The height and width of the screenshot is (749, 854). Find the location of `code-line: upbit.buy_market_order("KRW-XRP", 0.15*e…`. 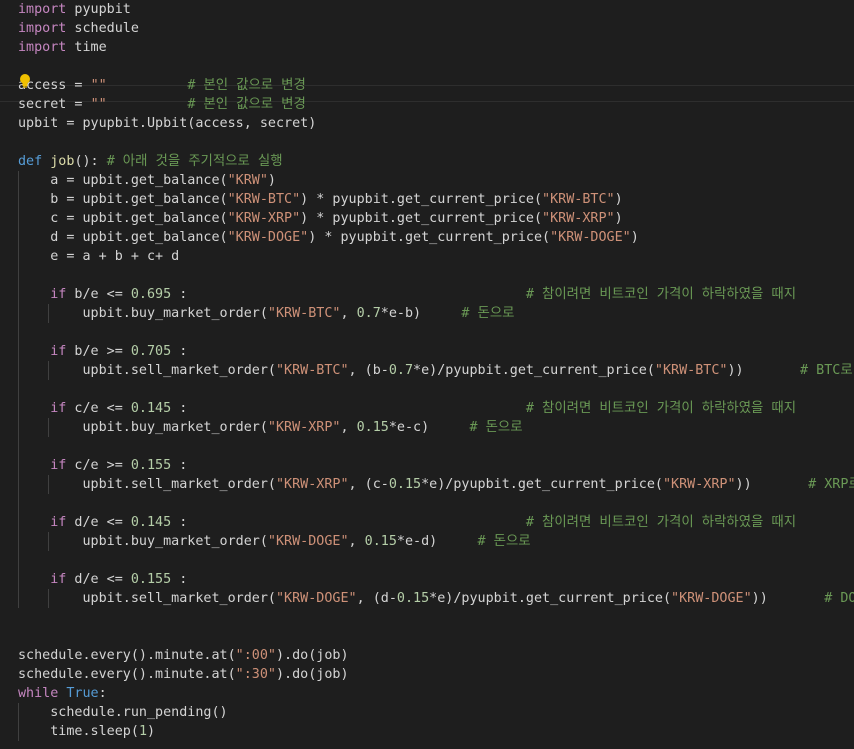

code-line: upbit.buy_market_order("KRW-XRP", 0.15*e… is located at coordinates (270, 427).